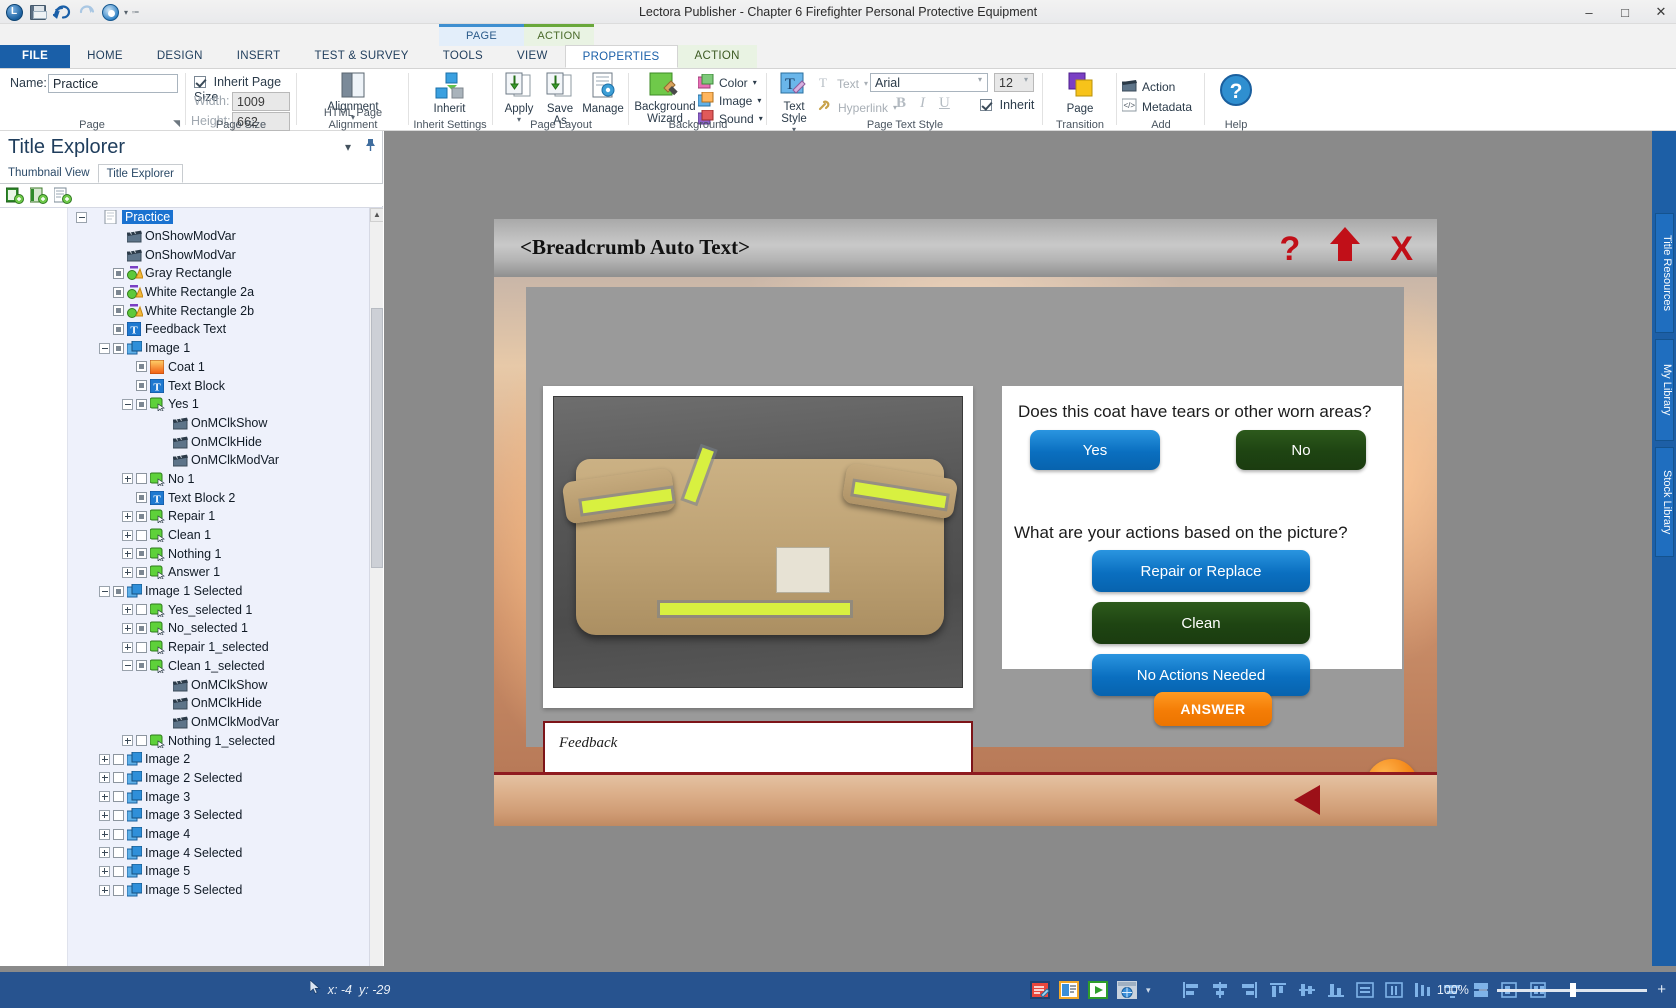 This screenshot has height=1008, width=1676. I want to click on tree-item: Yes 1, so click(218, 404).